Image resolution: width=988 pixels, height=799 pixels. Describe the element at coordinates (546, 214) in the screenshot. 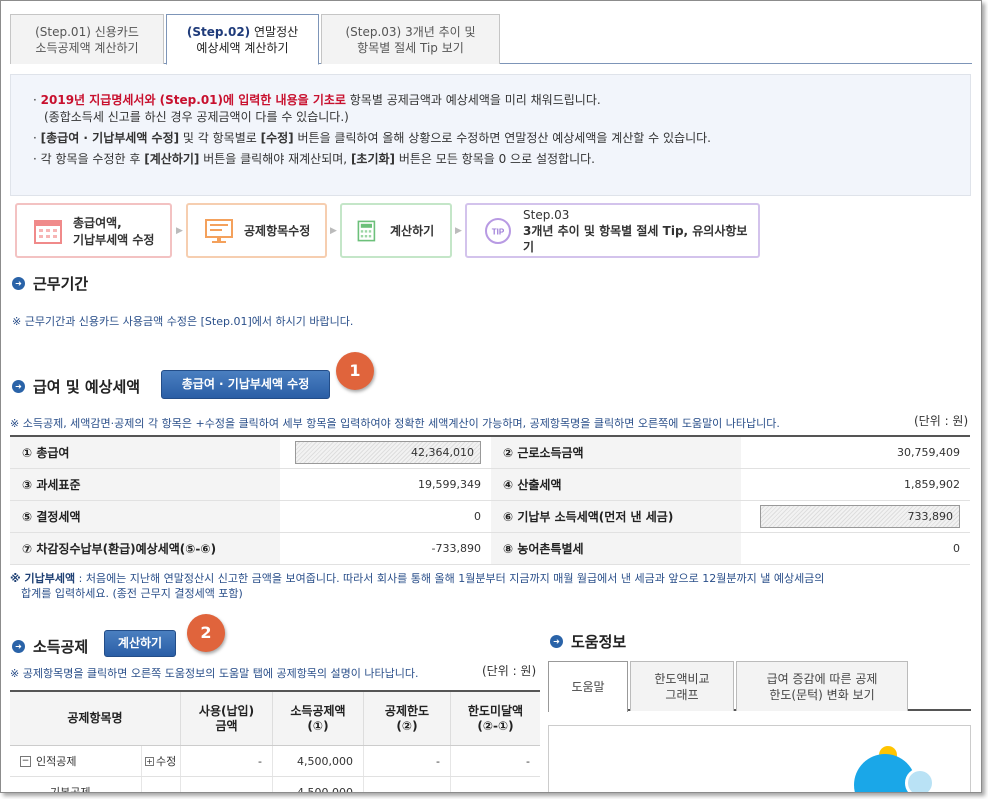

I see `step-label: Step.03` at that location.